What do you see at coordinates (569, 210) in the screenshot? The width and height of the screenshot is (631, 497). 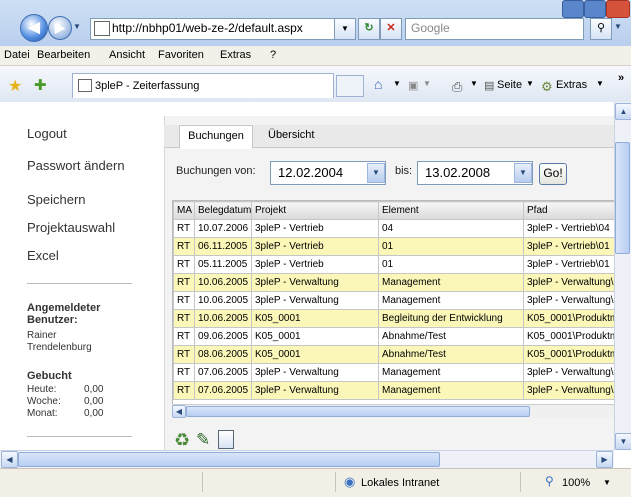 I see `column-header: Pfad` at bounding box center [569, 210].